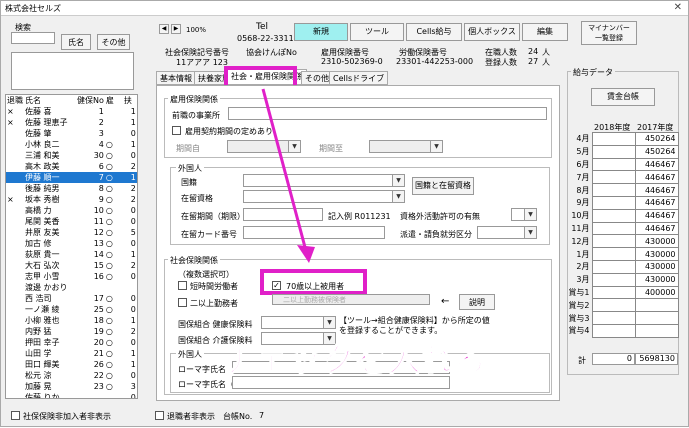 The image size is (689, 428). Describe the element at coordinates (306, 254) in the screenshot. I see `arrow-head` at that location.